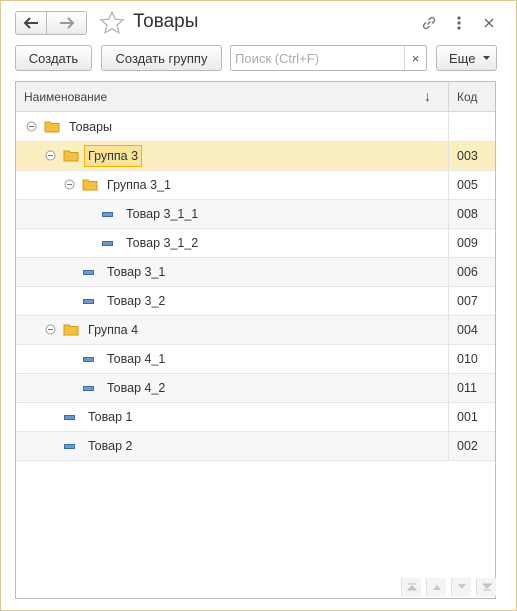 The height and width of the screenshot is (611, 517). What do you see at coordinates (139, 185) in the screenshot?
I see `row-label: Группа 3_1` at bounding box center [139, 185].